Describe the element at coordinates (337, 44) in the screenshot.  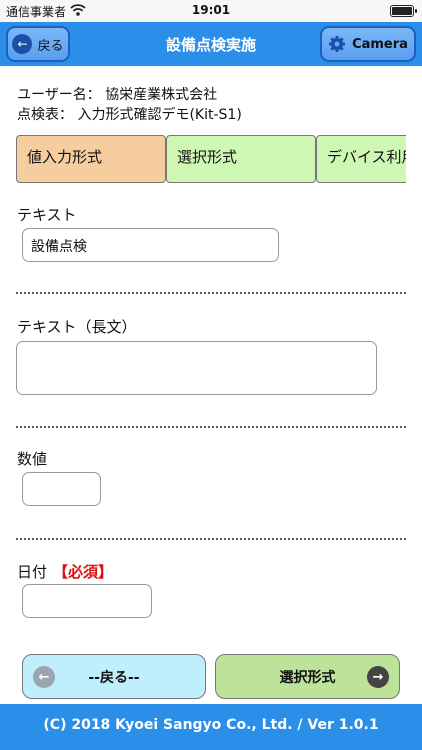
I see `gear-icon` at that location.